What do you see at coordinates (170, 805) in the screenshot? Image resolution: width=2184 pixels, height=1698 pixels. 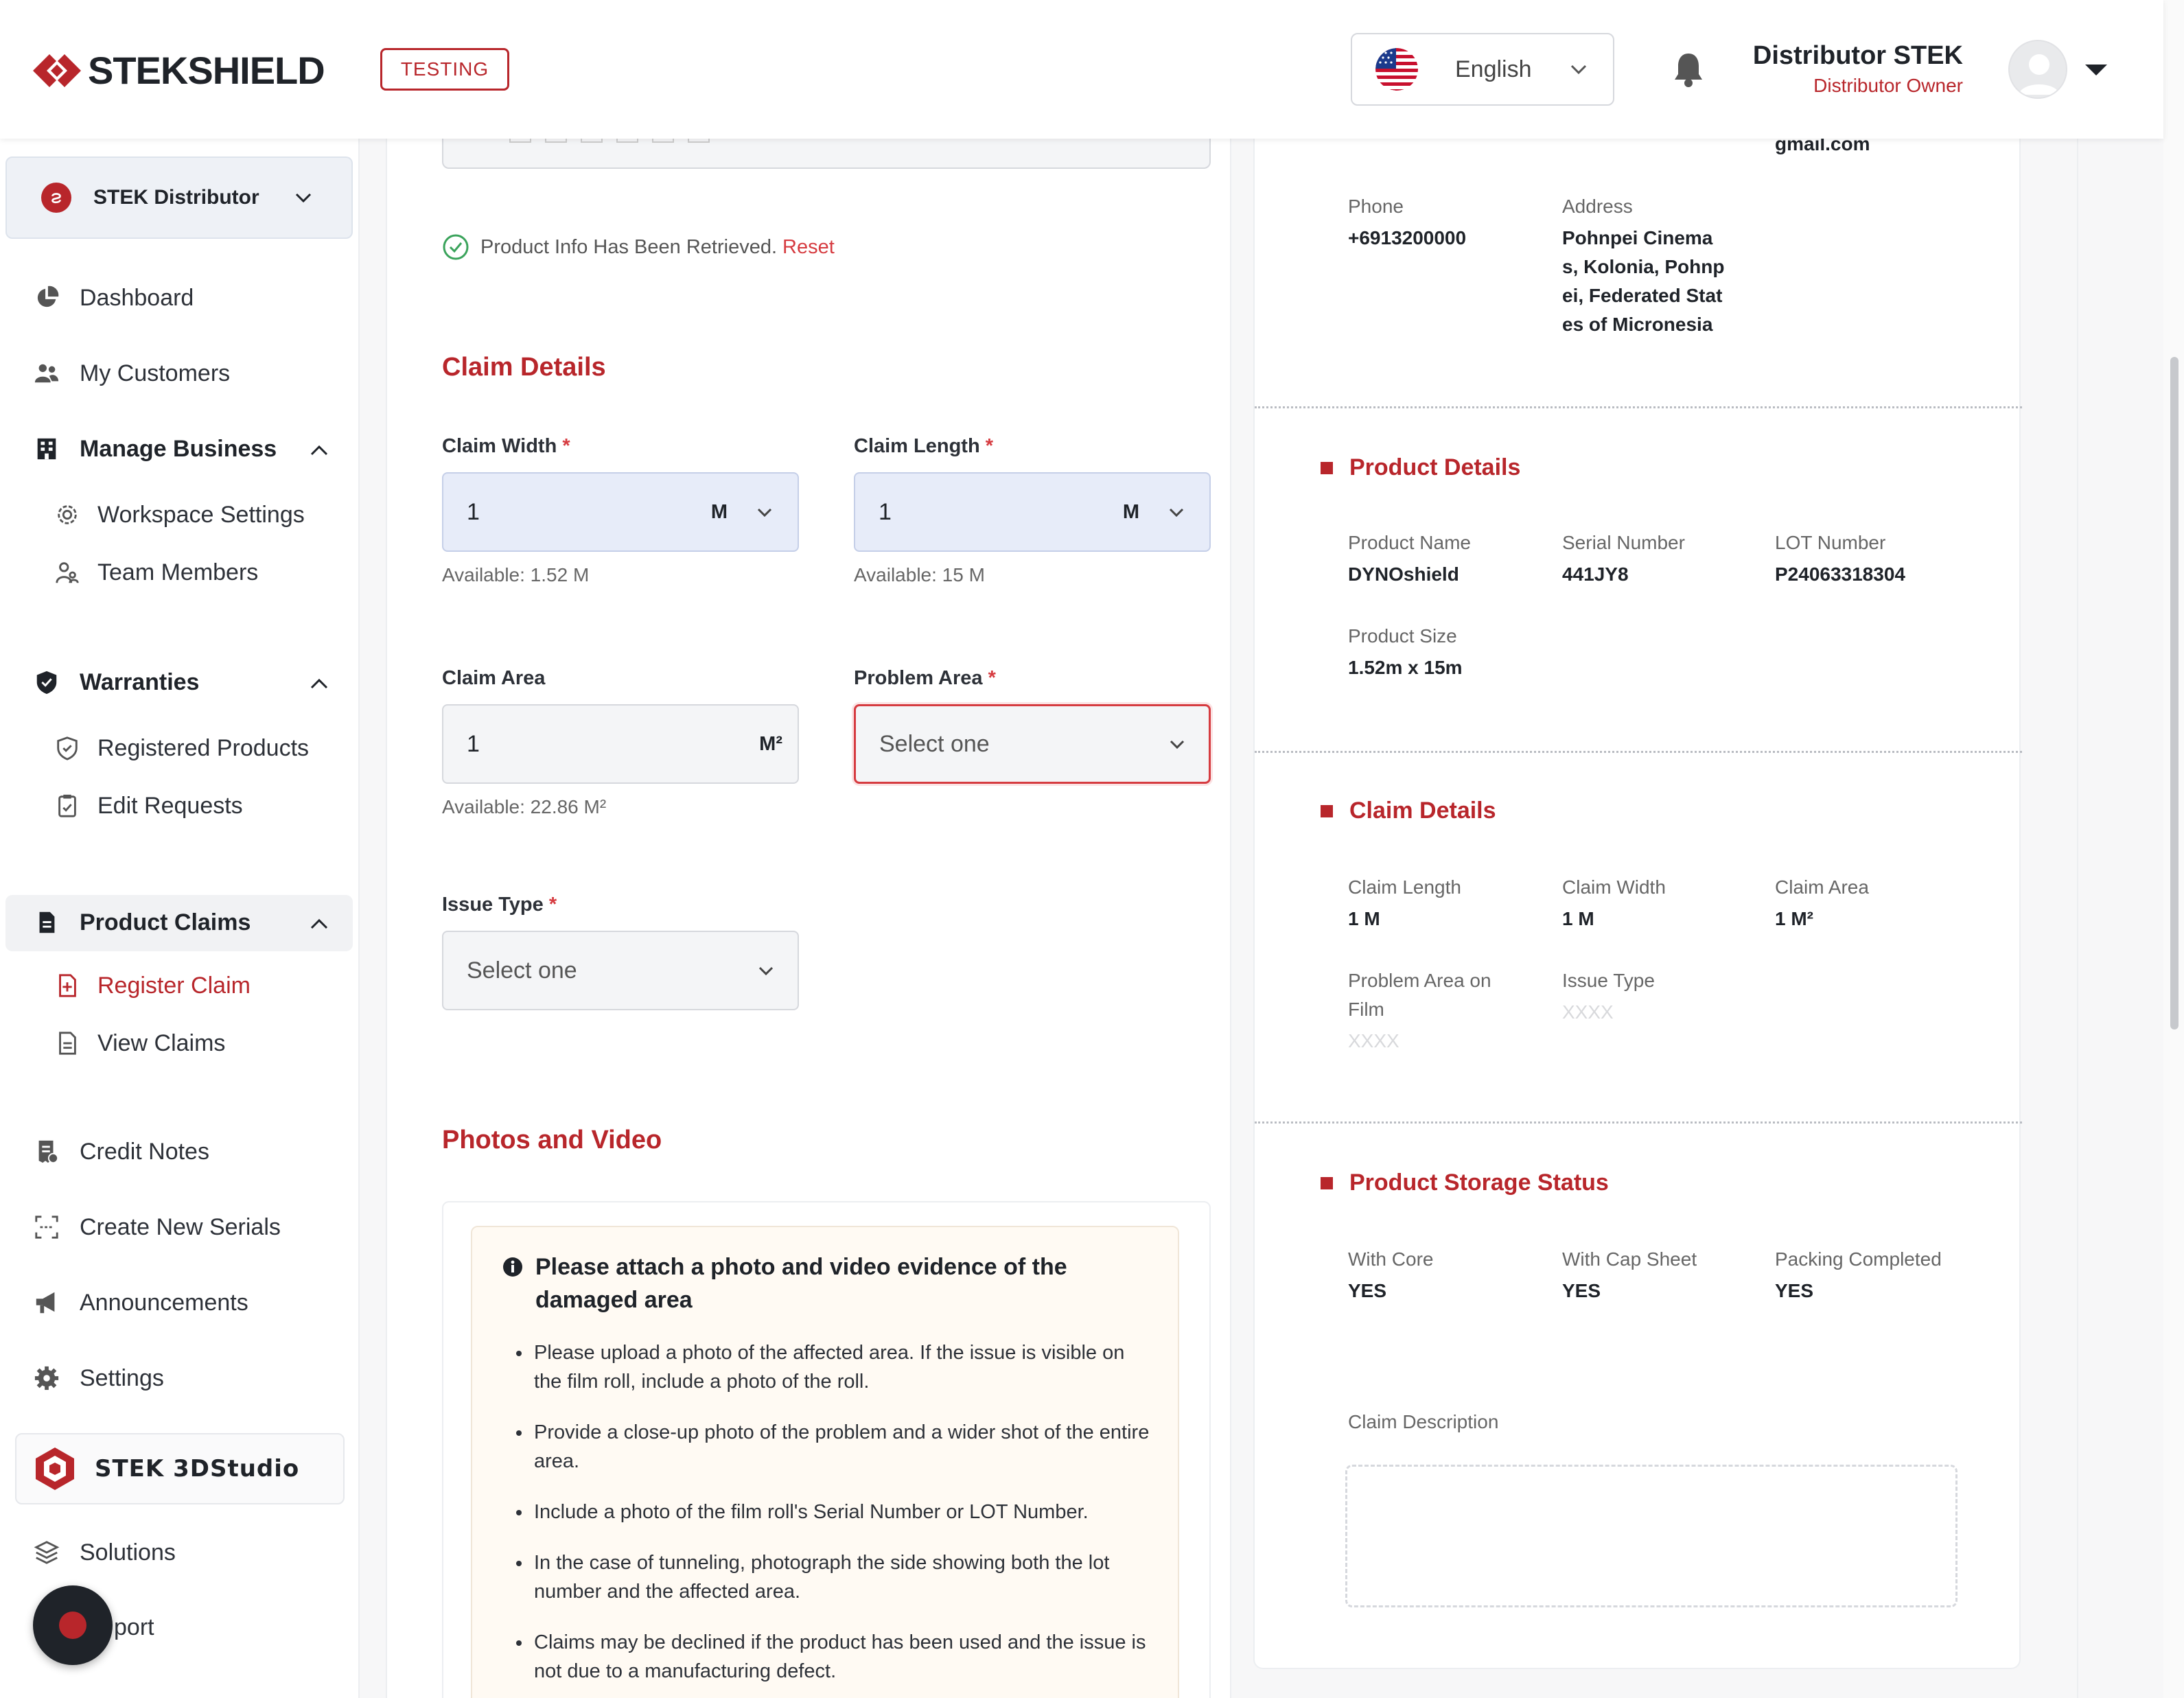 I see `sidebar-item-label: Edit Requests` at bounding box center [170, 805].